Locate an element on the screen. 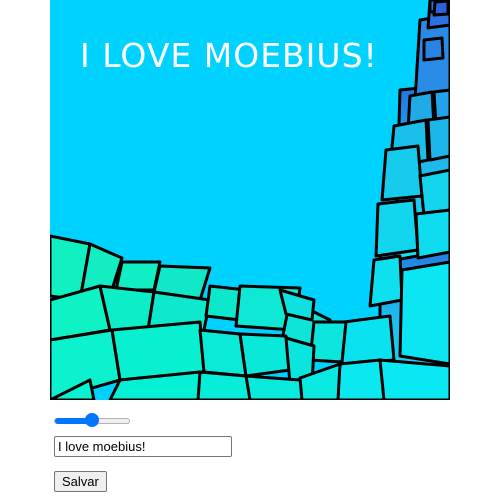 The image size is (500, 500). slider-thumb is located at coordinates (92, 420).